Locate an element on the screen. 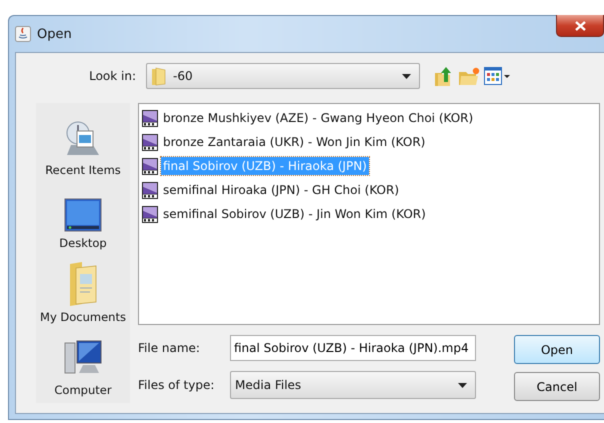  file-item: semifinal Hiroaka (JPN) - GH Choi (KOR) is located at coordinates (281, 190).